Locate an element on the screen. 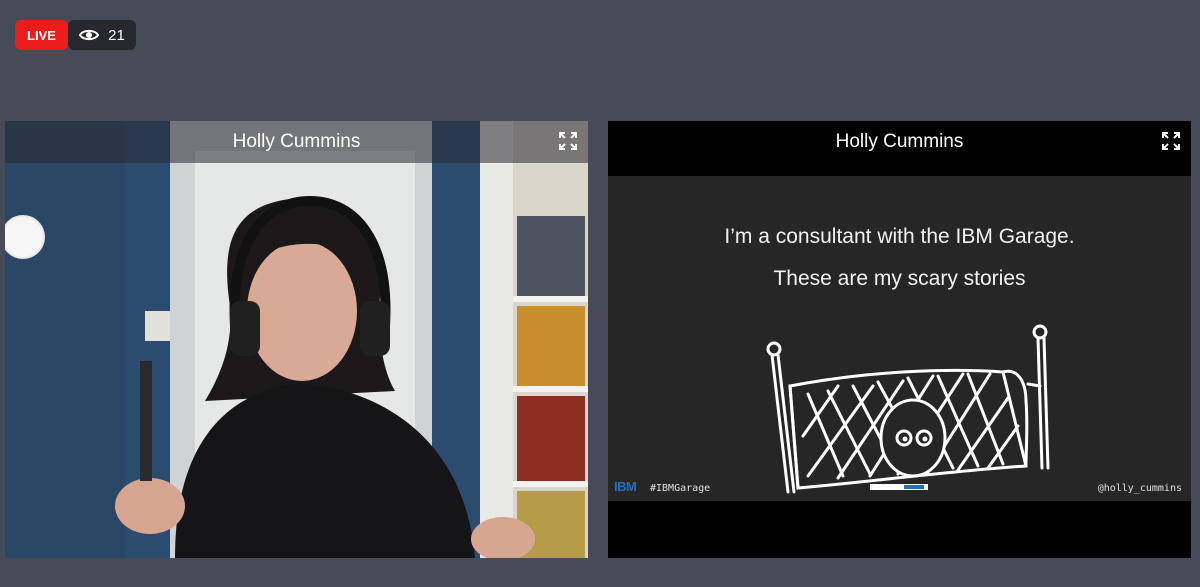 This screenshot has width=1200, height=587. bed-monster-illustration is located at coordinates (908, 409).